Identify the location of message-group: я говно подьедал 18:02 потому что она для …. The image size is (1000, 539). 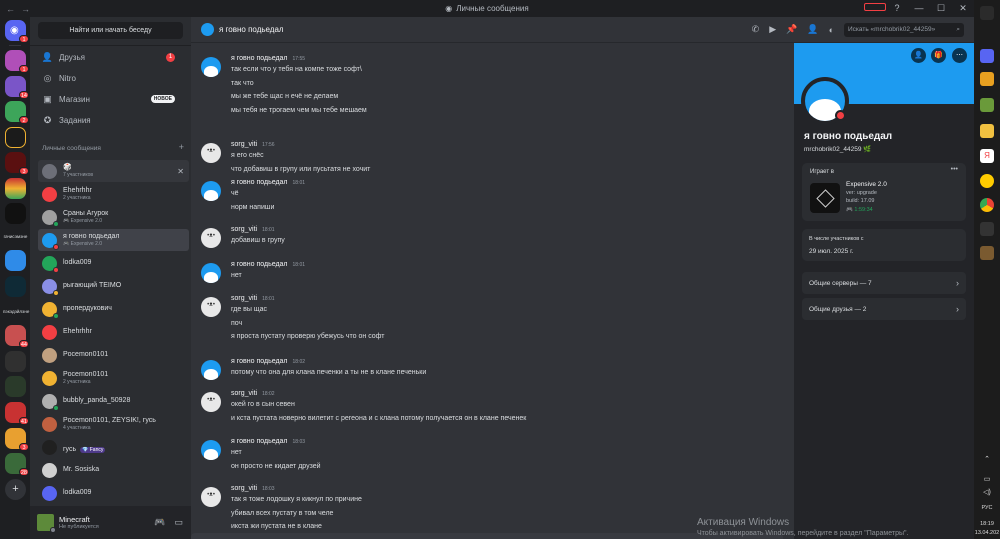
(491, 372).